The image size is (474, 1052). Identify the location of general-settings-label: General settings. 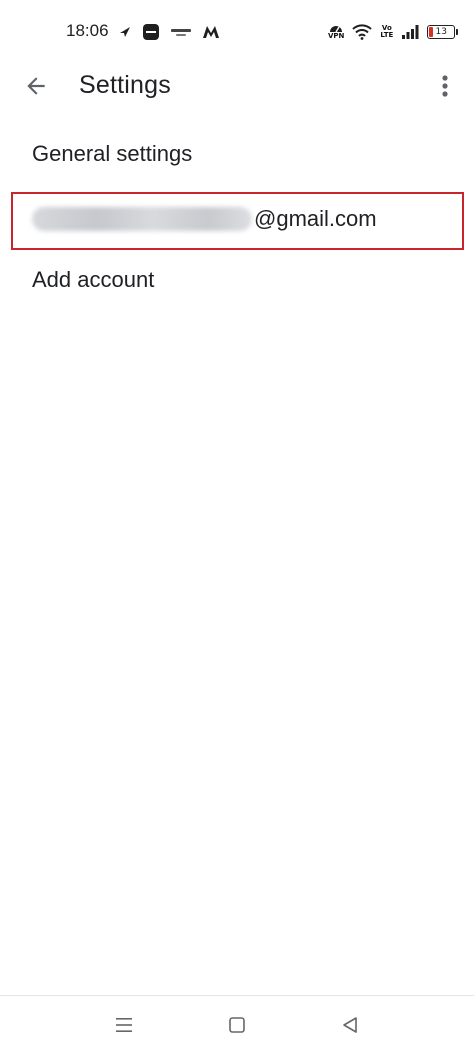
(112, 153).